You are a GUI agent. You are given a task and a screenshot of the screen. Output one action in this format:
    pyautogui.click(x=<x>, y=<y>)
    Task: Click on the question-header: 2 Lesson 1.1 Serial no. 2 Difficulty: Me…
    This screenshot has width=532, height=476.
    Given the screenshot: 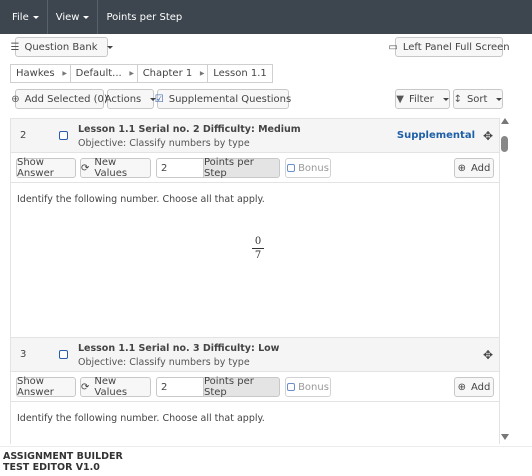 What is the action you would take?
    pyautogui.click(x=255, y=135)
    